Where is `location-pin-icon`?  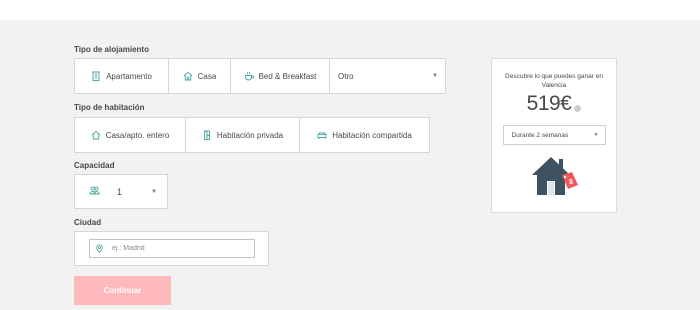
location-pin-icon is located at coordinates (99, 248).